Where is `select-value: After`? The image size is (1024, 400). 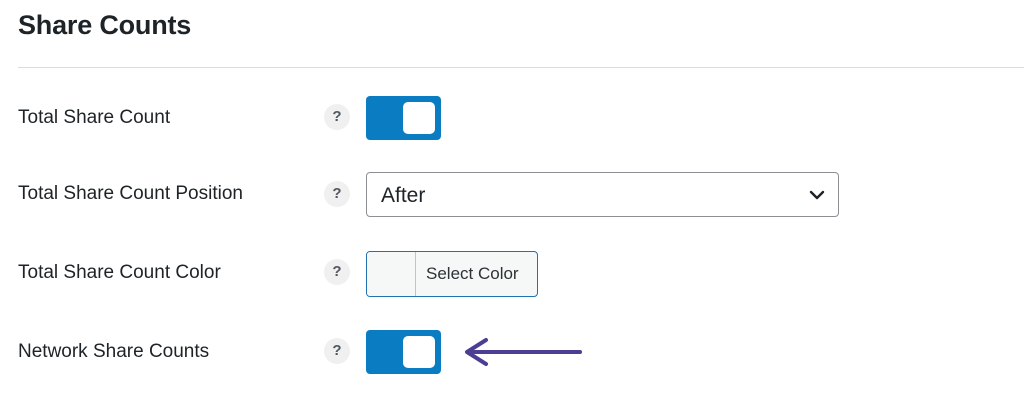 select-value: After is located at coordinates (403, 195).